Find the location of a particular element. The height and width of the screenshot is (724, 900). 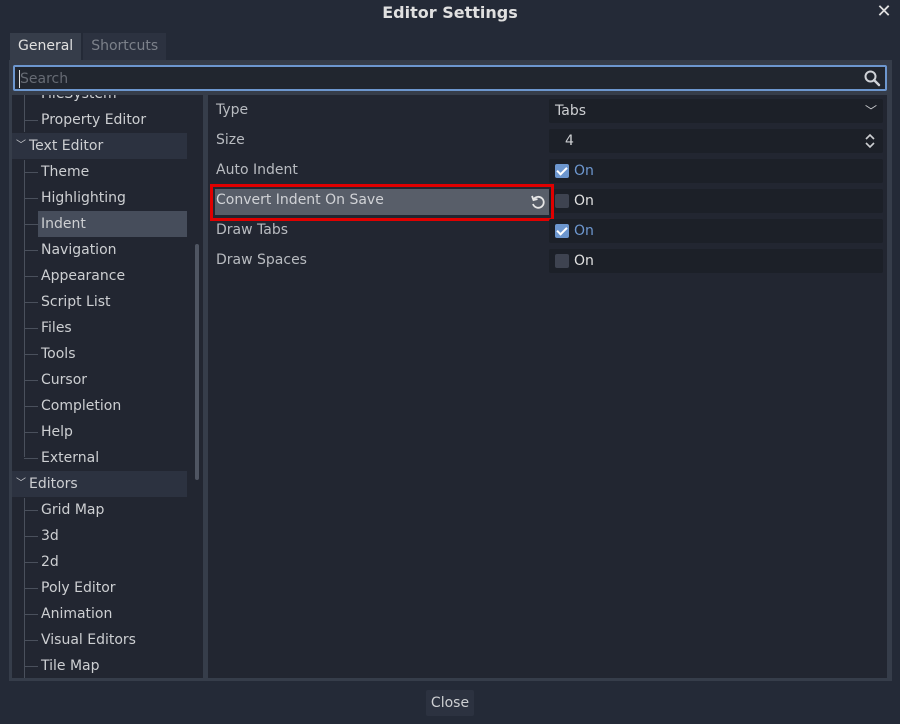

tab-bar: General Shortcuts is located at coordinates (89, 46).